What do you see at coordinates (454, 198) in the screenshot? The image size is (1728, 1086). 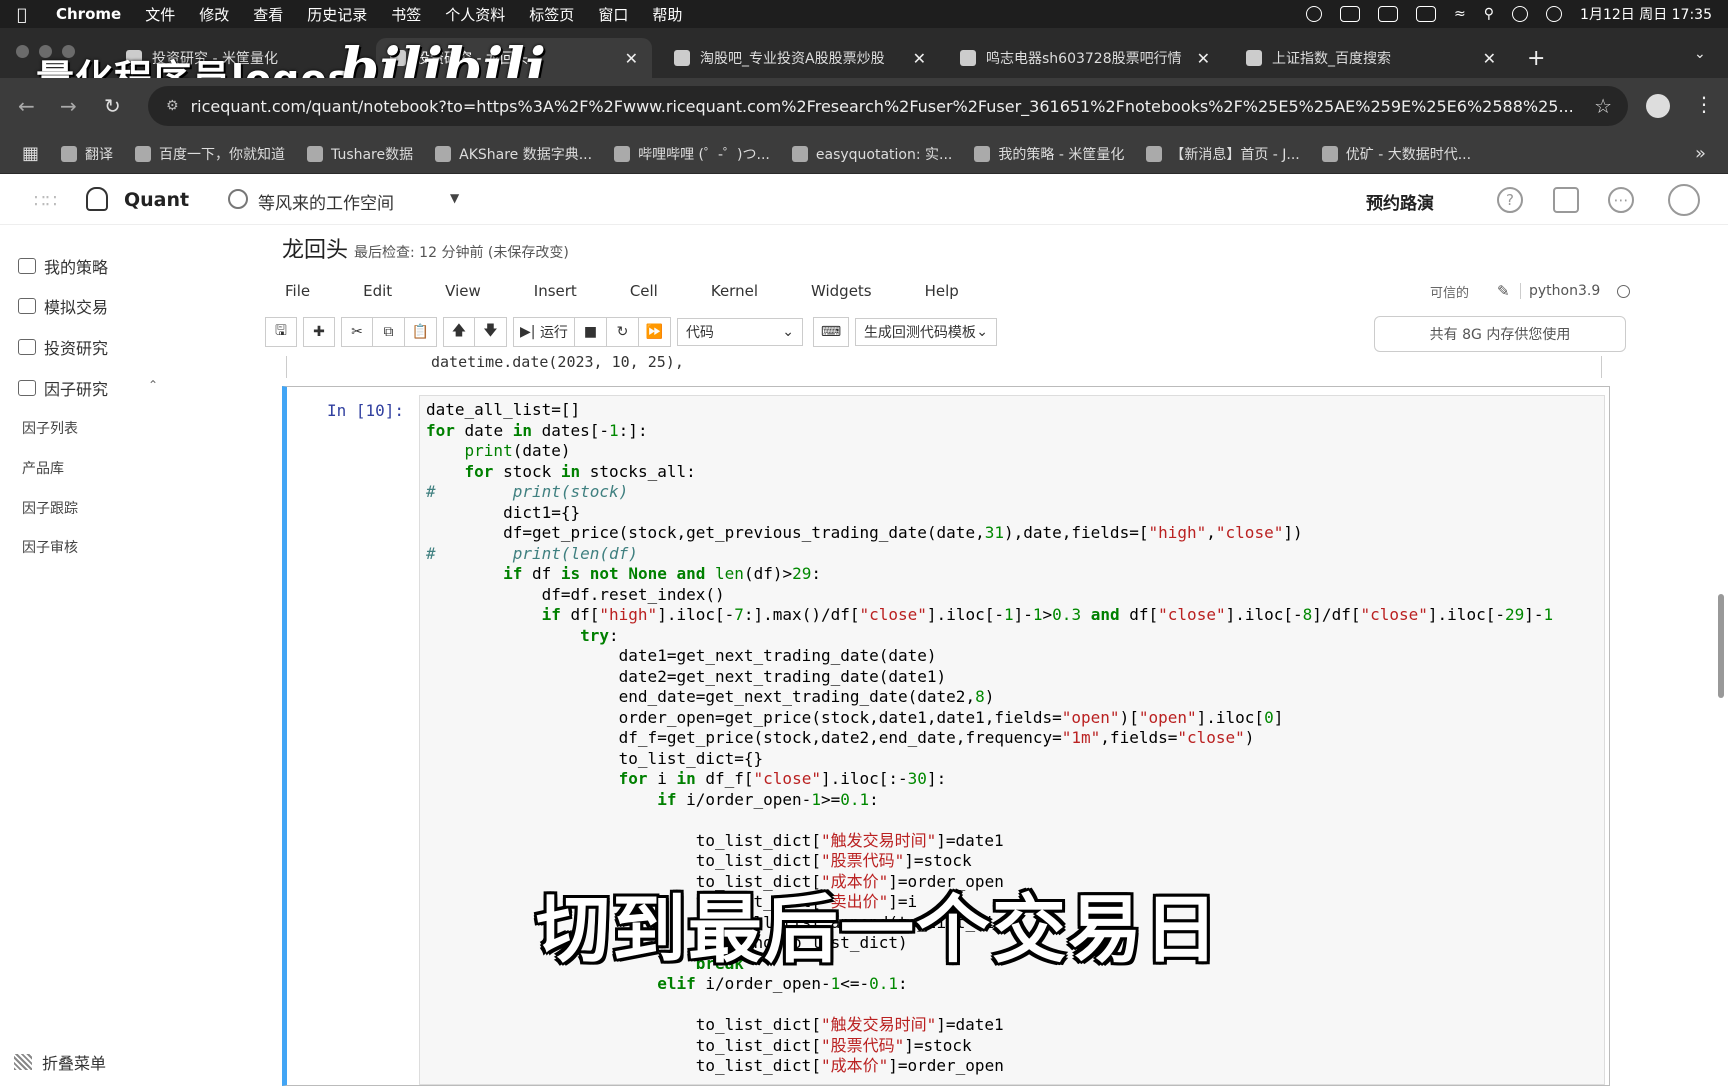 I see `chevron-down-icon: ▼` at bounding box center [454, 198].